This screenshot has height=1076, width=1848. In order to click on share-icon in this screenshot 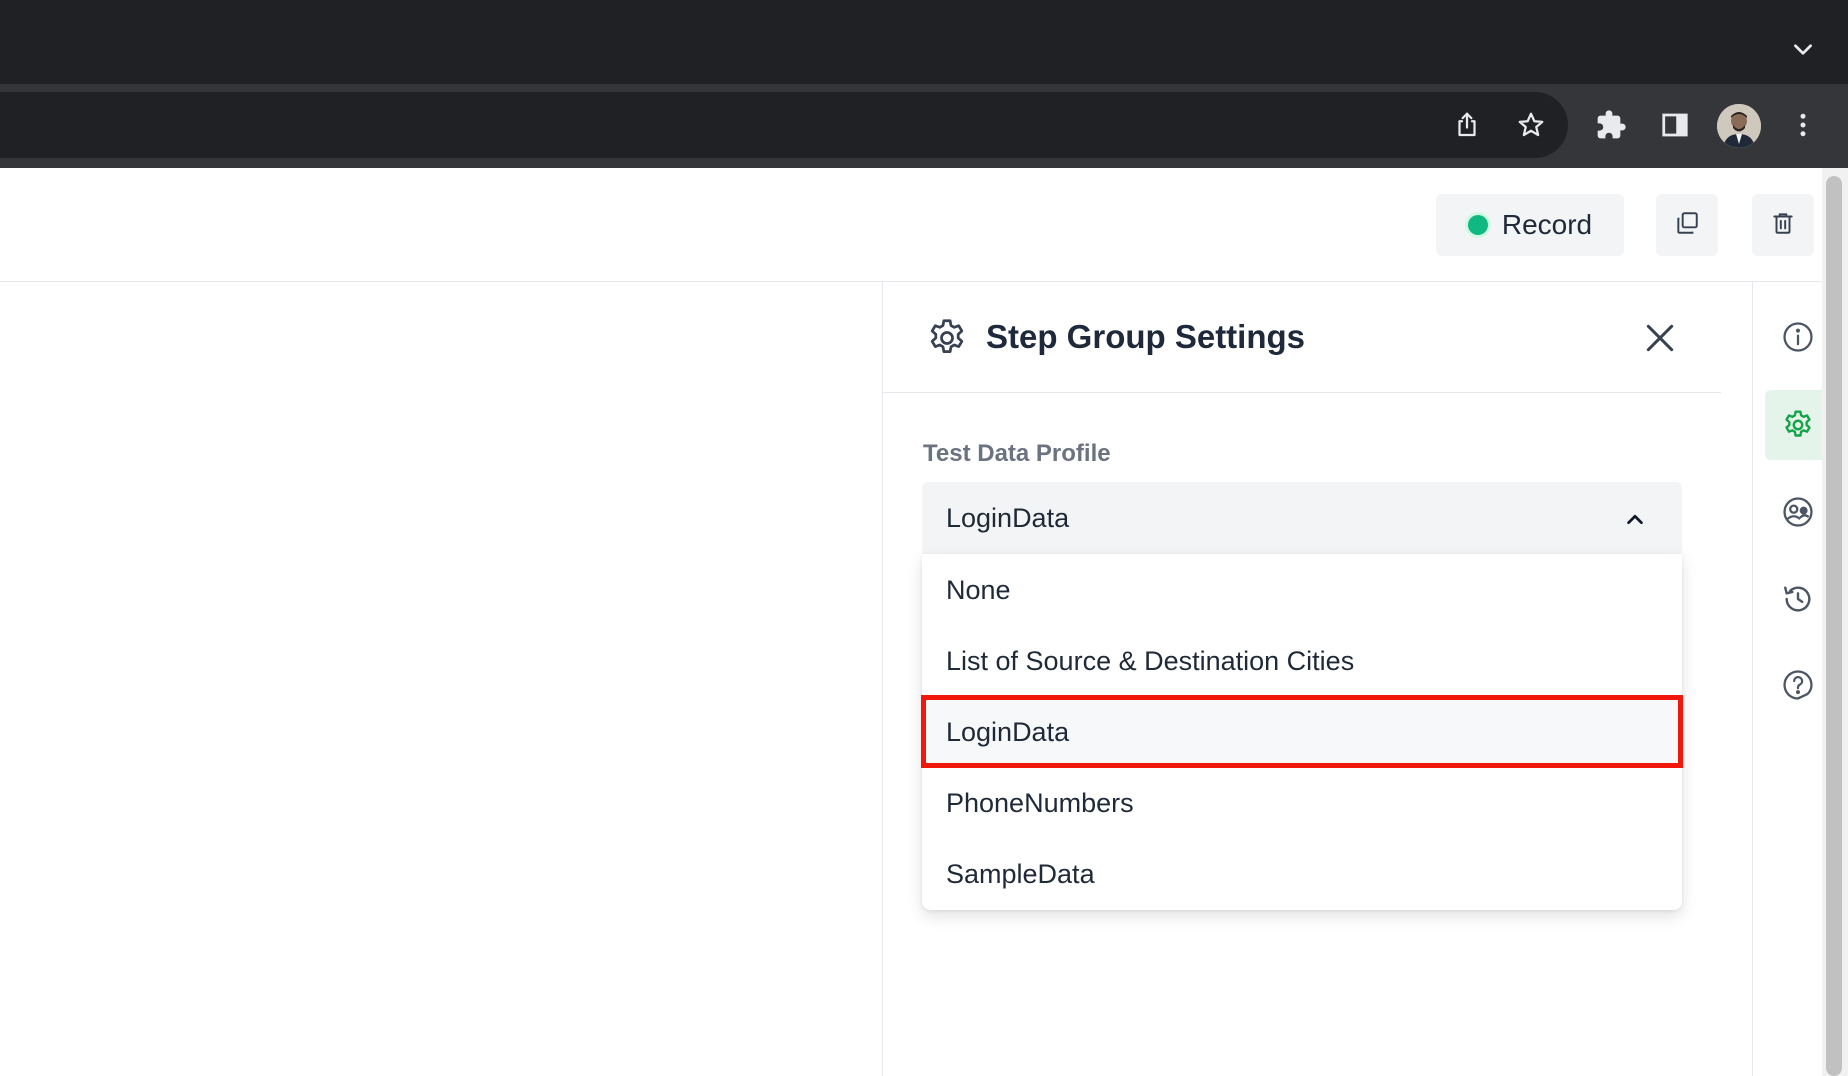, I will do `click(1467, 125)`.